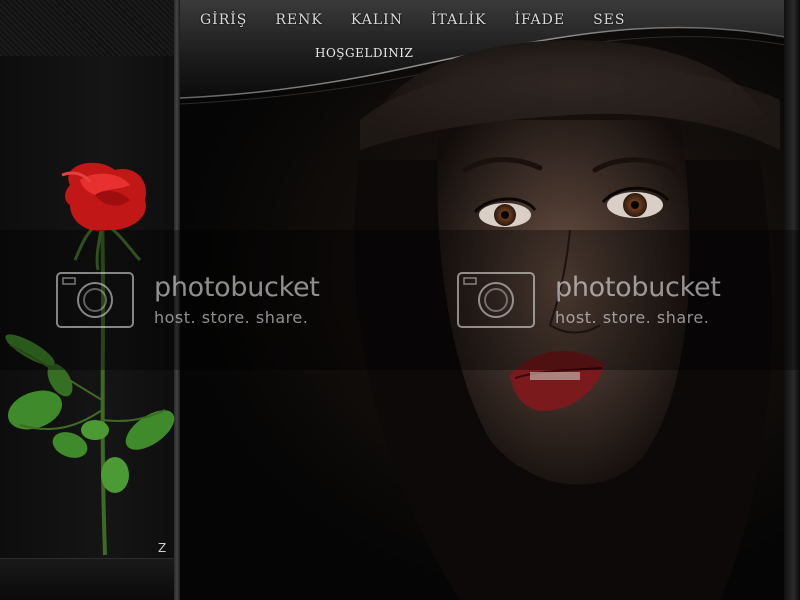 The width and height of the screenshot is (800, 600). Describe the element at coordinates (162, 548) in the screenshot. I see `signature-mark: Z` at that location.